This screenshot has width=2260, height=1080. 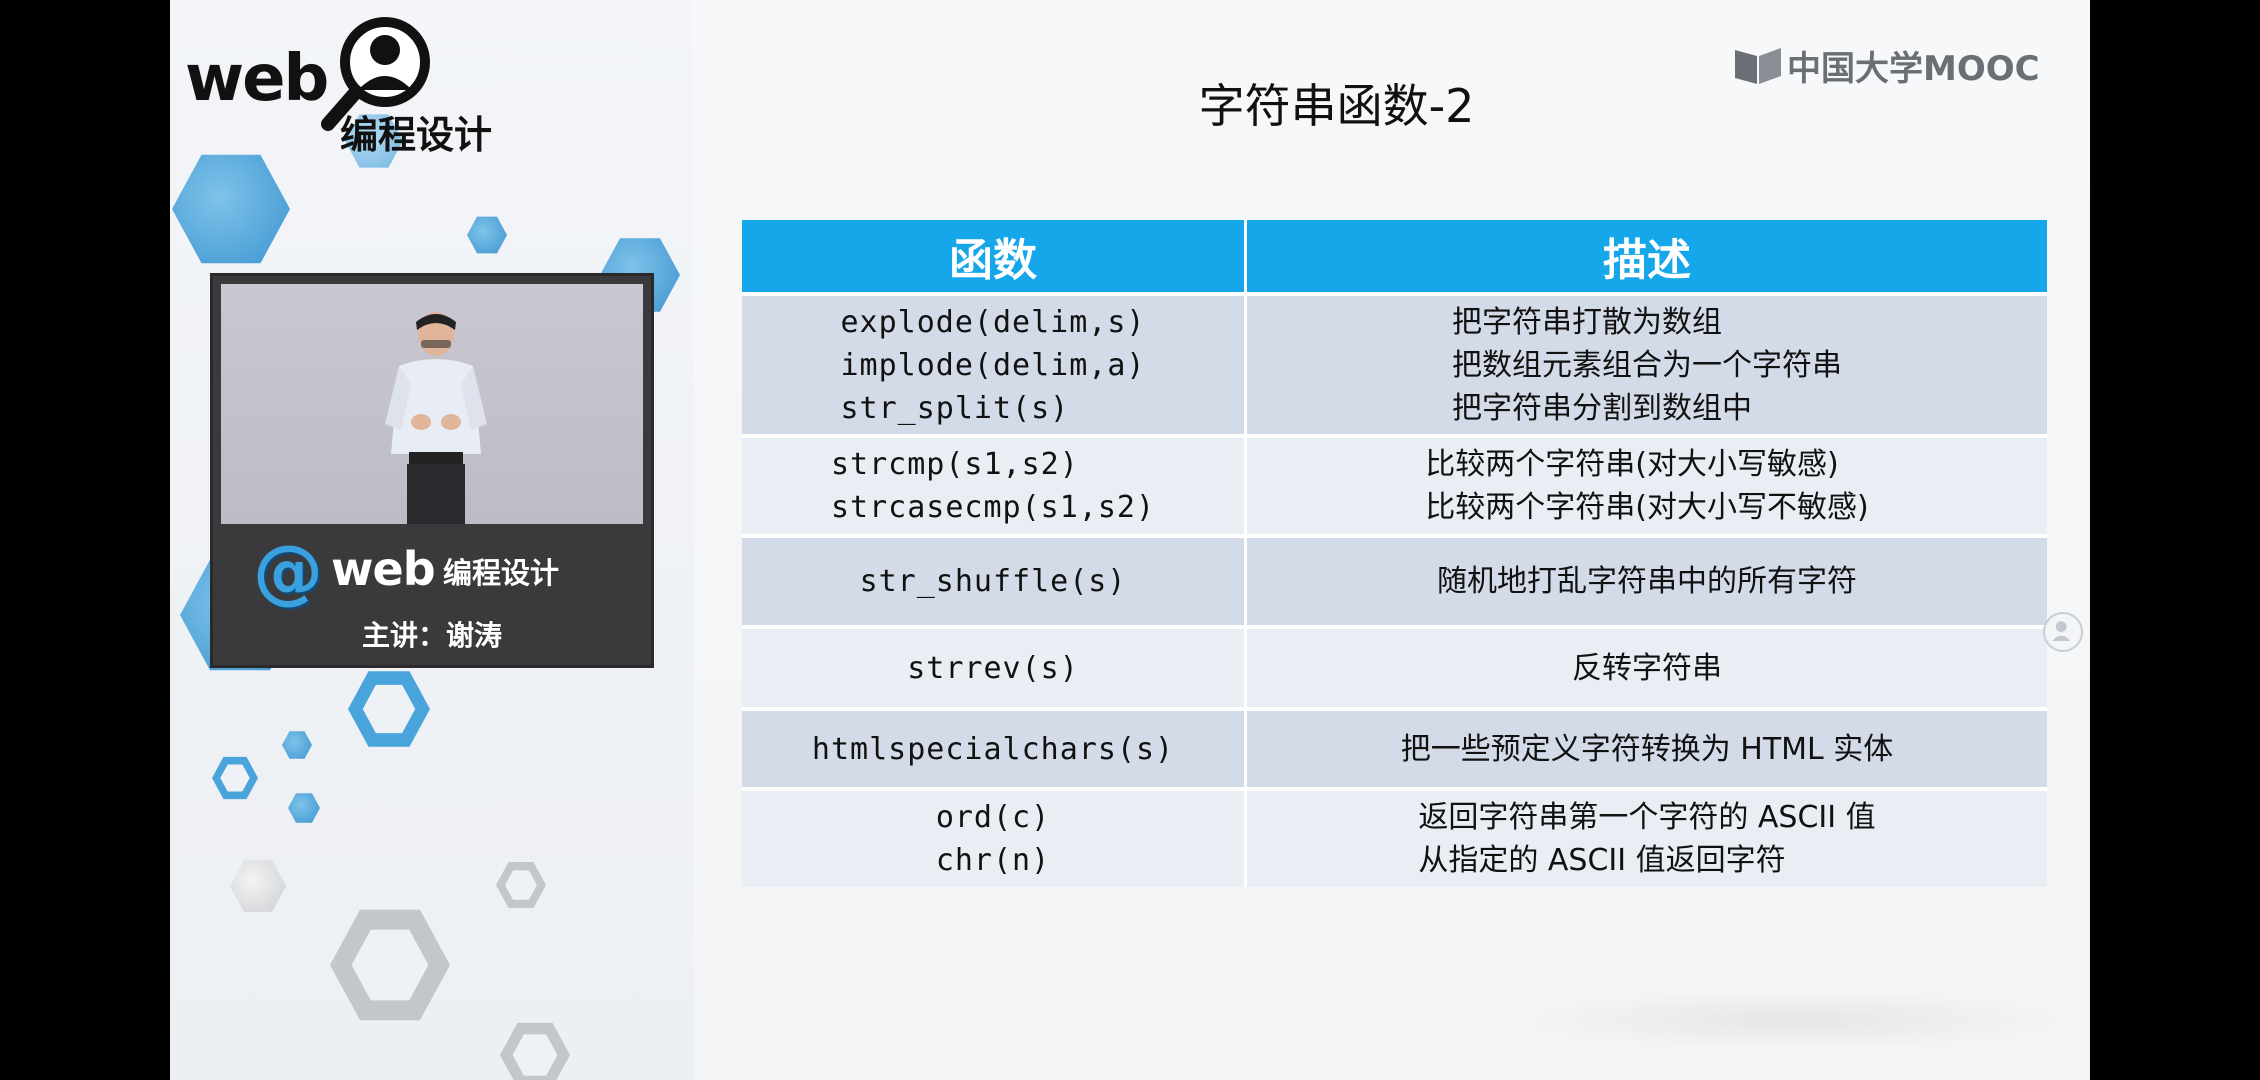 What do you see at coordinates (1646, 837) in the screenshot?
I see `description-cell: 返回字符串第一个字符的 ASCII 值 从指定的 ASCII 值返回字符` at bounding box center [1646, 837].